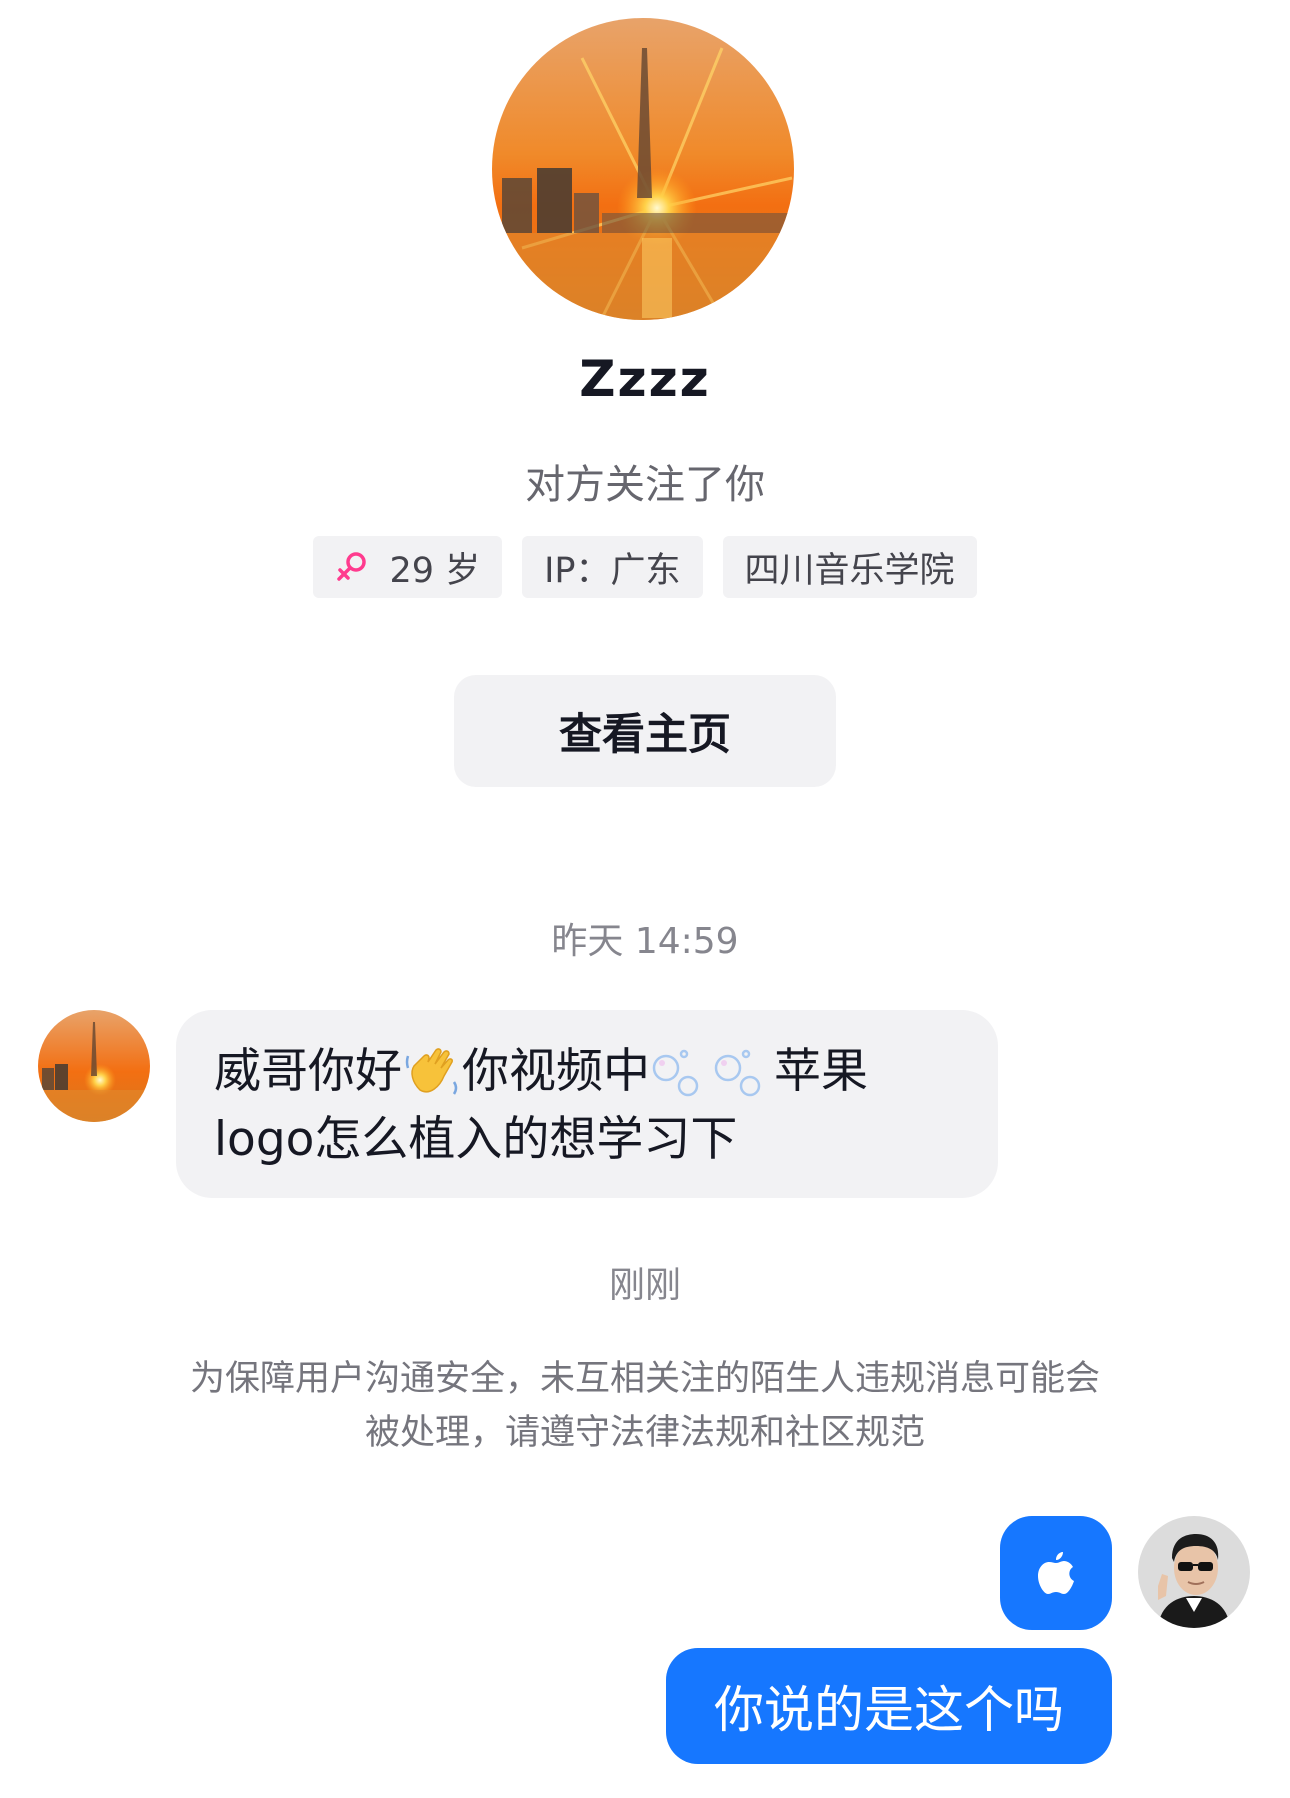 This screenshot has height=1798, width=1290. Describe the element at coordinates (712, 1072) in the screenshot. I see `bubbles-icon` at that location.